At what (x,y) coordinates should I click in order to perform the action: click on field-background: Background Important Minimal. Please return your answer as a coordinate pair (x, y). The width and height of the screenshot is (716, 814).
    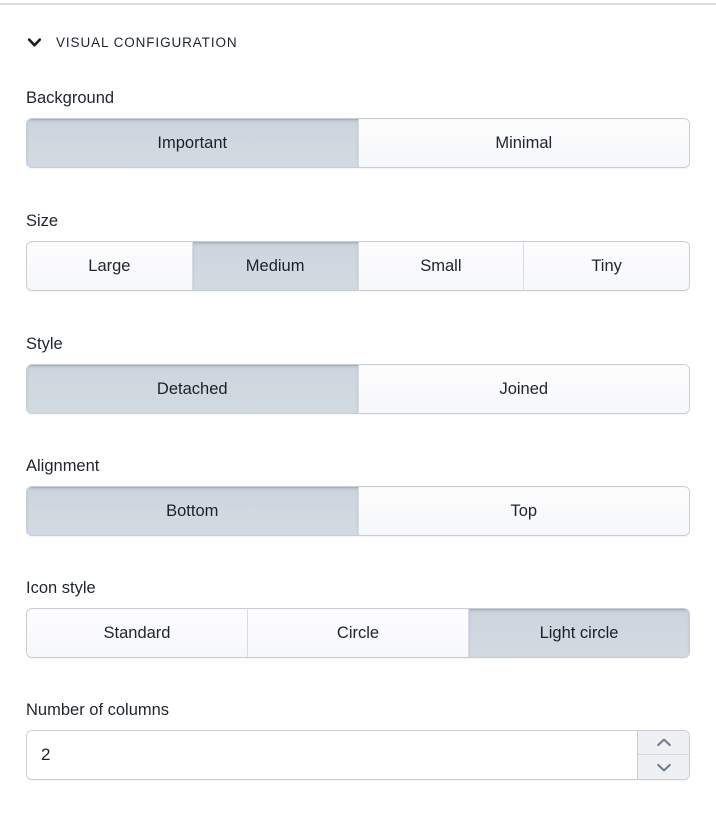
    Looking at the image, I should click on (358, 128).